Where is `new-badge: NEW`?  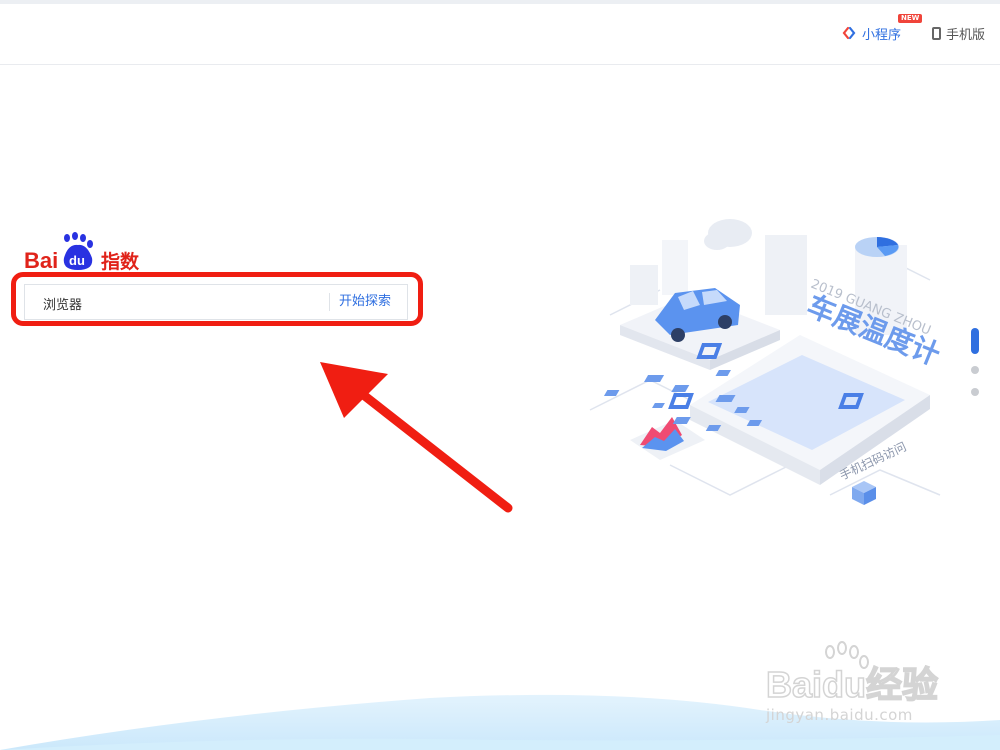 new-badge: NEW is located at coordinates (910, 18).